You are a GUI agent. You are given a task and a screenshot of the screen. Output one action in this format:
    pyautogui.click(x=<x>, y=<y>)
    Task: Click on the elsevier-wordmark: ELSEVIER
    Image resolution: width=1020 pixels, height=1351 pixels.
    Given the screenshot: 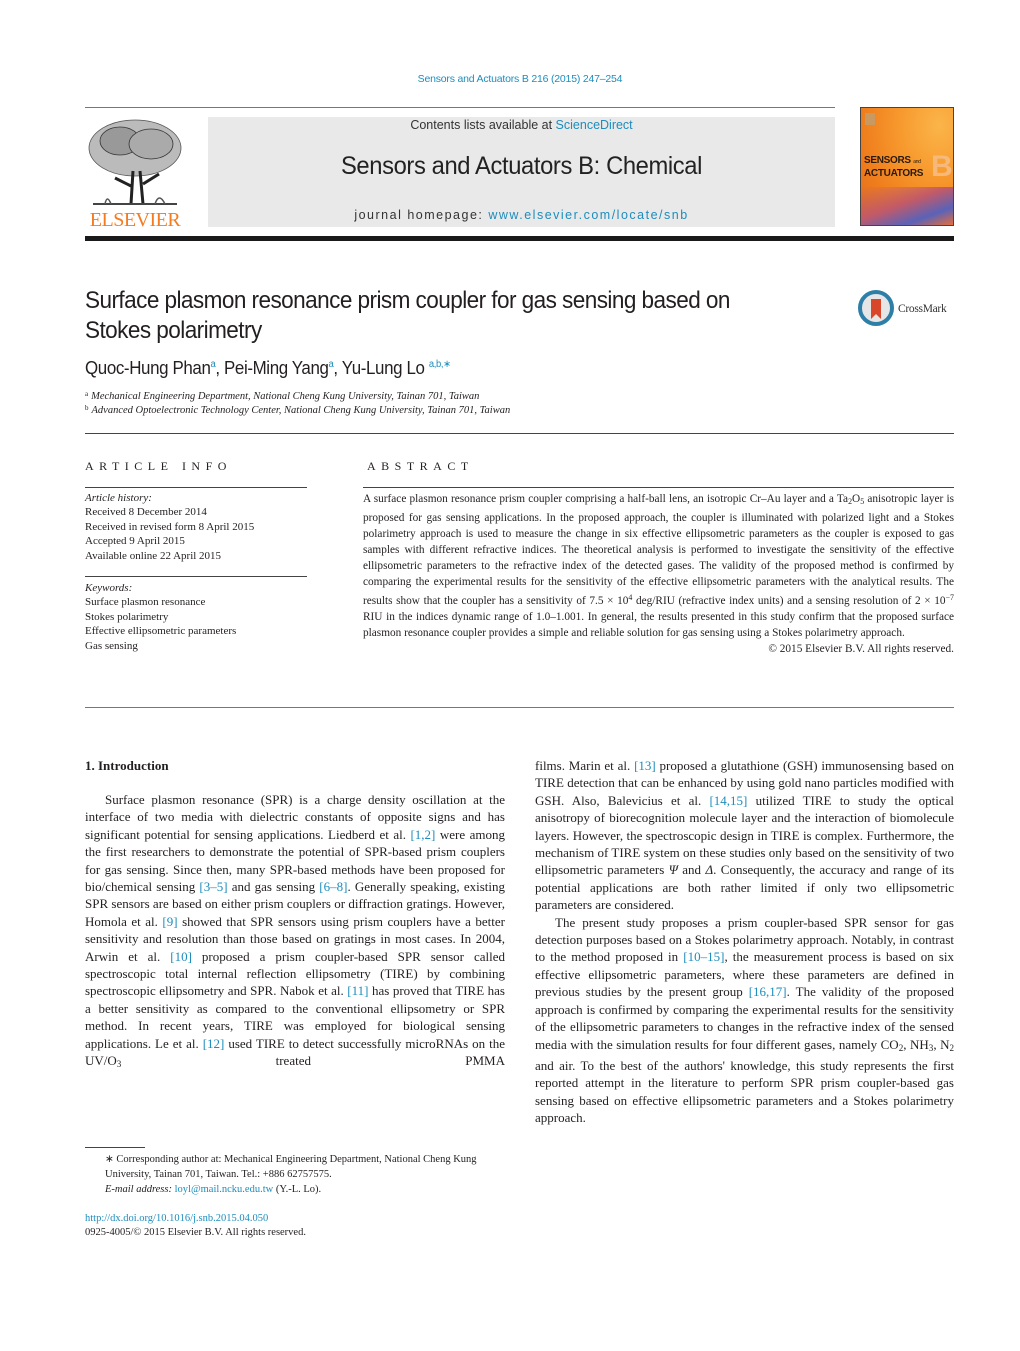 What is the action you would take?
    pyautogui.click(x=135, y=220)
    